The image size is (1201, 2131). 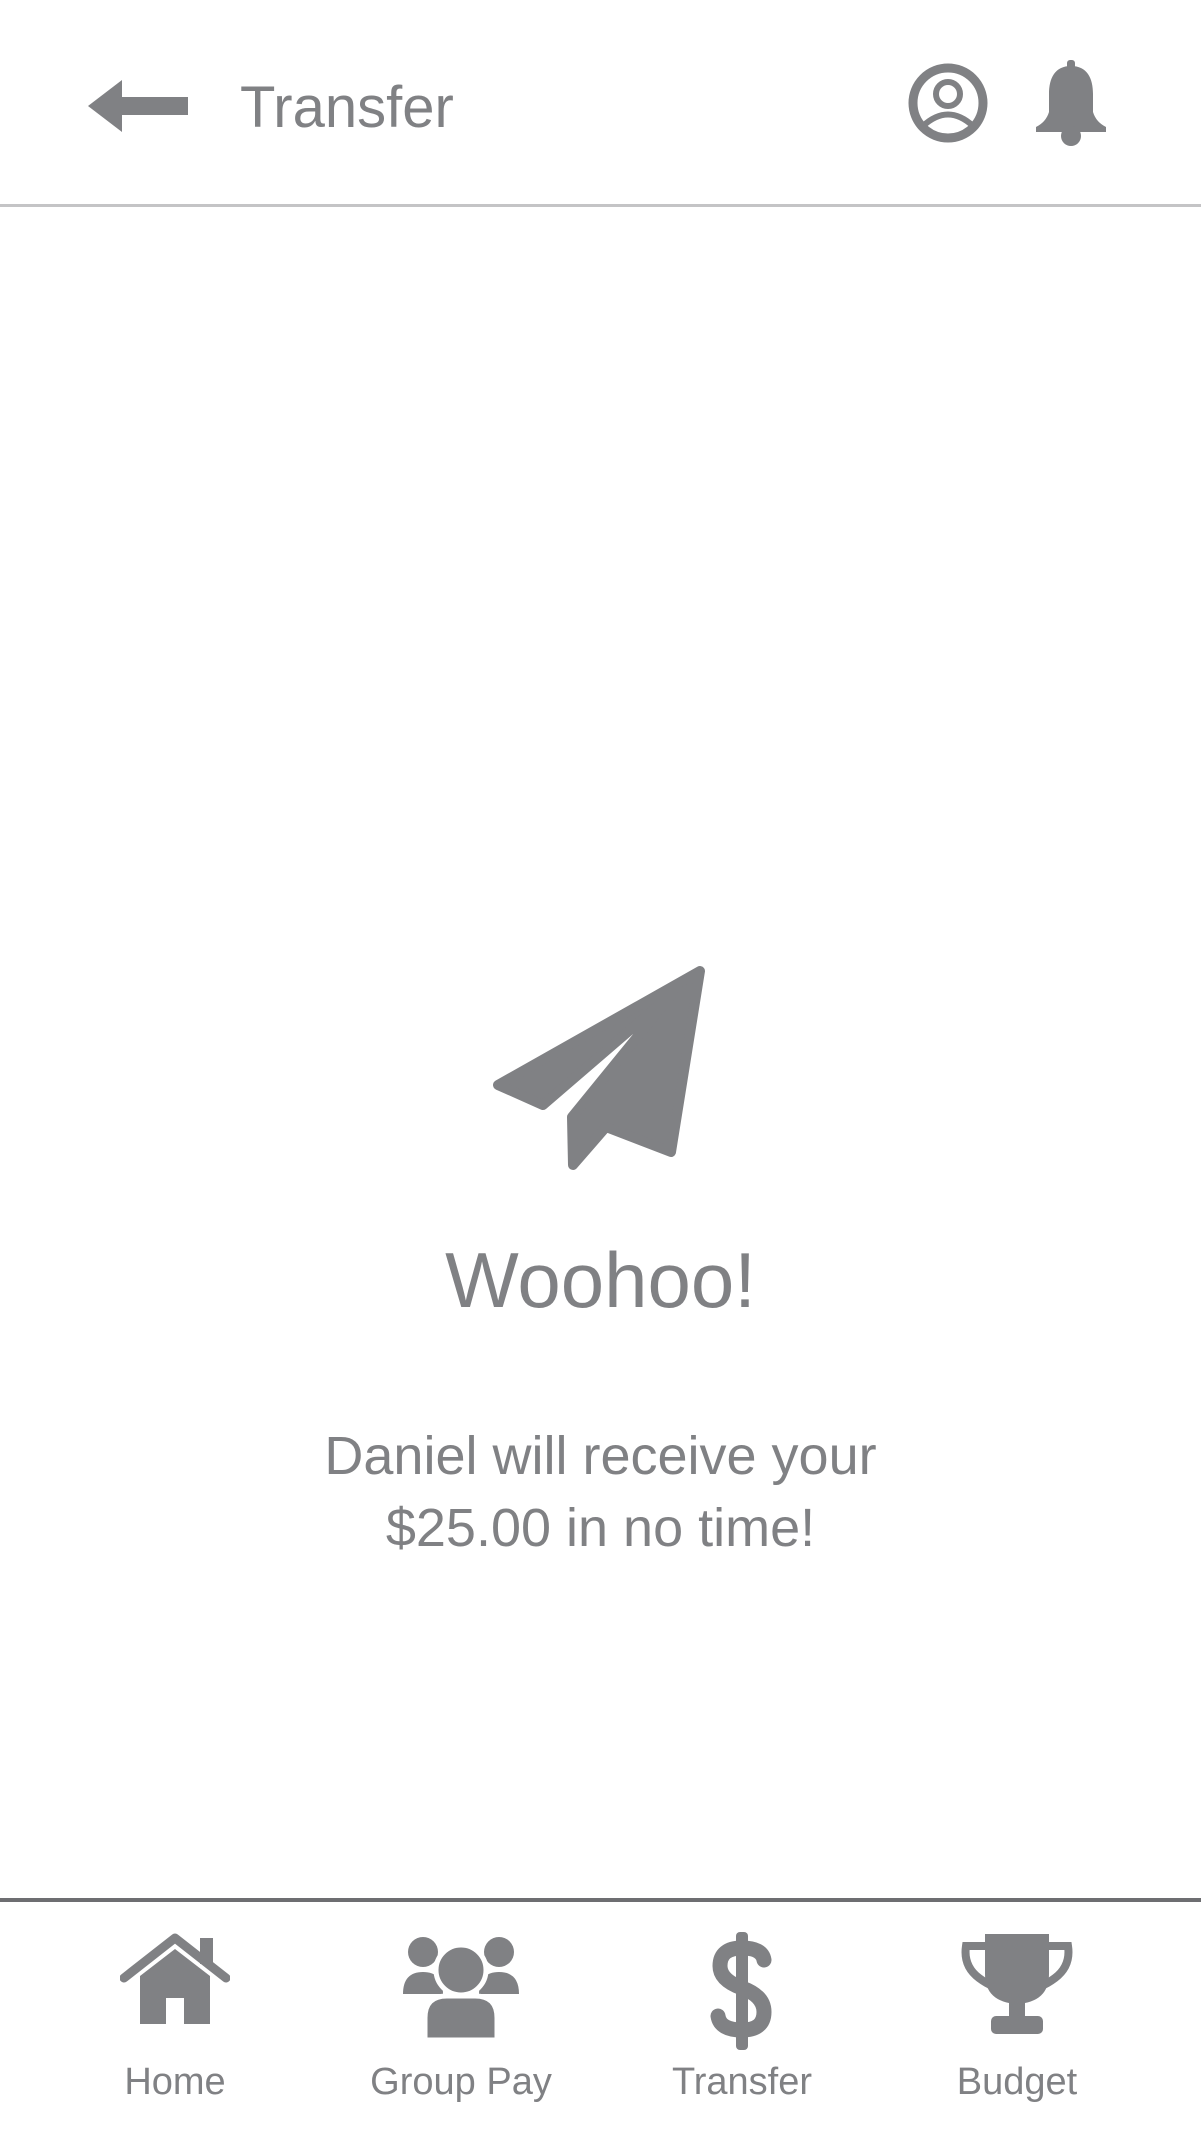 I want to click on tab-home-label: Home, so click(x=175, y=2082).